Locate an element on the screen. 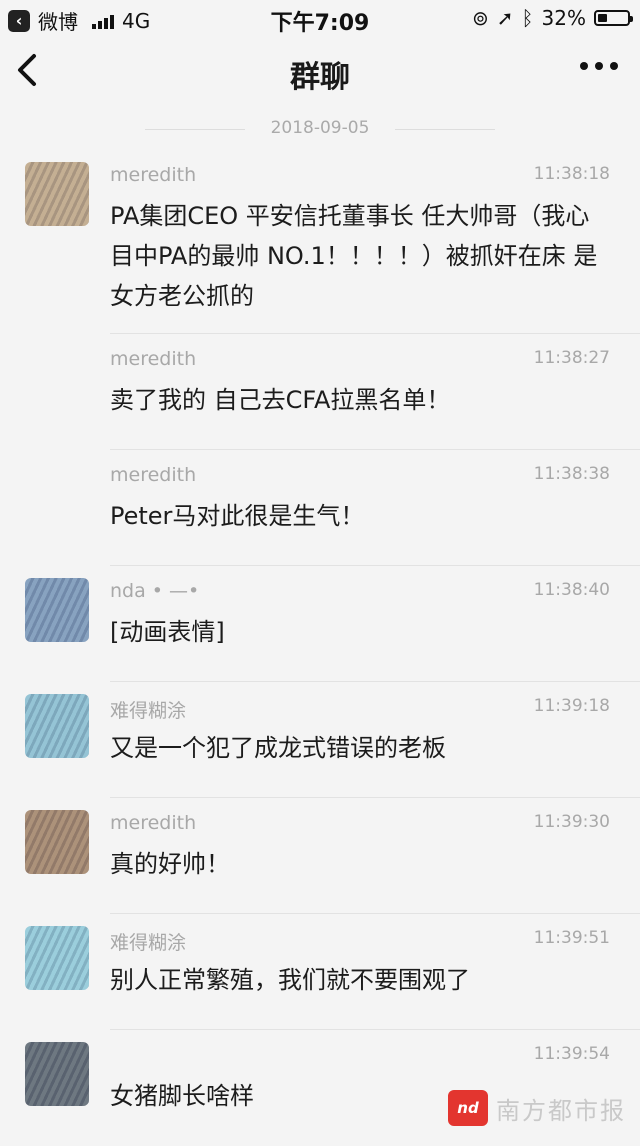 Image resolution: width=640 pixels, height=1146 pixels. message-time: 11:38:27 is located at coordinates (571, 358).